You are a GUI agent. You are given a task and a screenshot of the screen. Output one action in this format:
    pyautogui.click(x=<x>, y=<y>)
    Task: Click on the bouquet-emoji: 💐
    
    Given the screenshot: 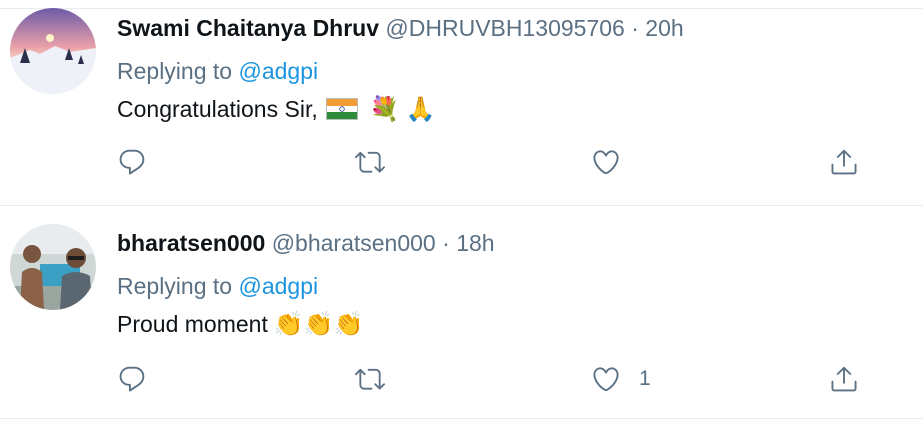 What is the action you would take?
    pyautogui.click(x=384, y=109)
    